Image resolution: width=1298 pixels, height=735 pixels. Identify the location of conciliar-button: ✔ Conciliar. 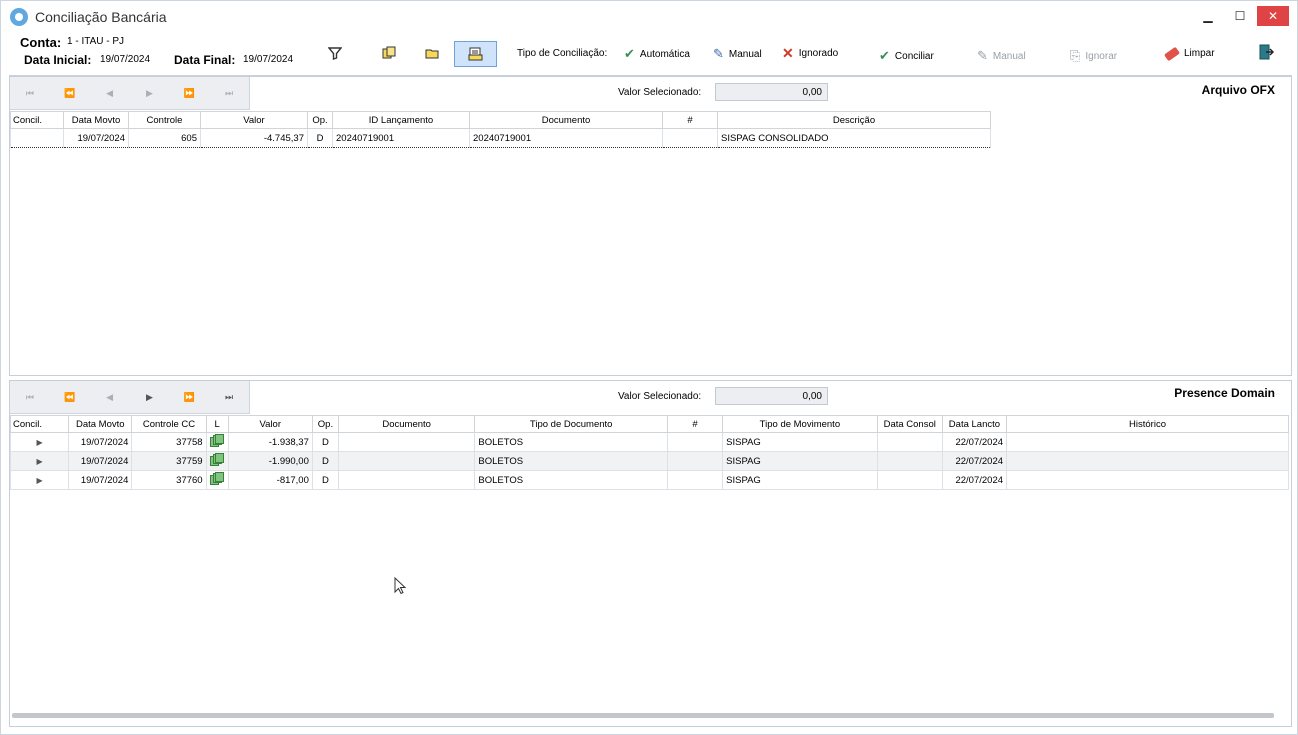
(906, 56).